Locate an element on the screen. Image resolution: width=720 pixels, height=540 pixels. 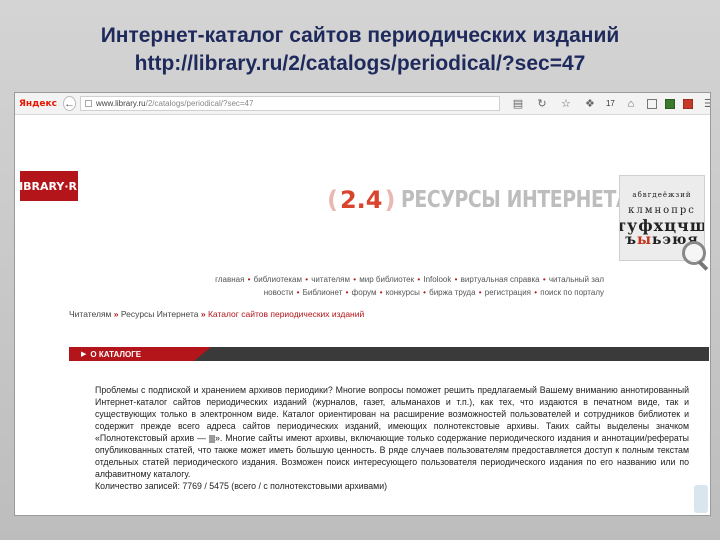
reload-icon: ↻ is located at coordinates (542, 104).